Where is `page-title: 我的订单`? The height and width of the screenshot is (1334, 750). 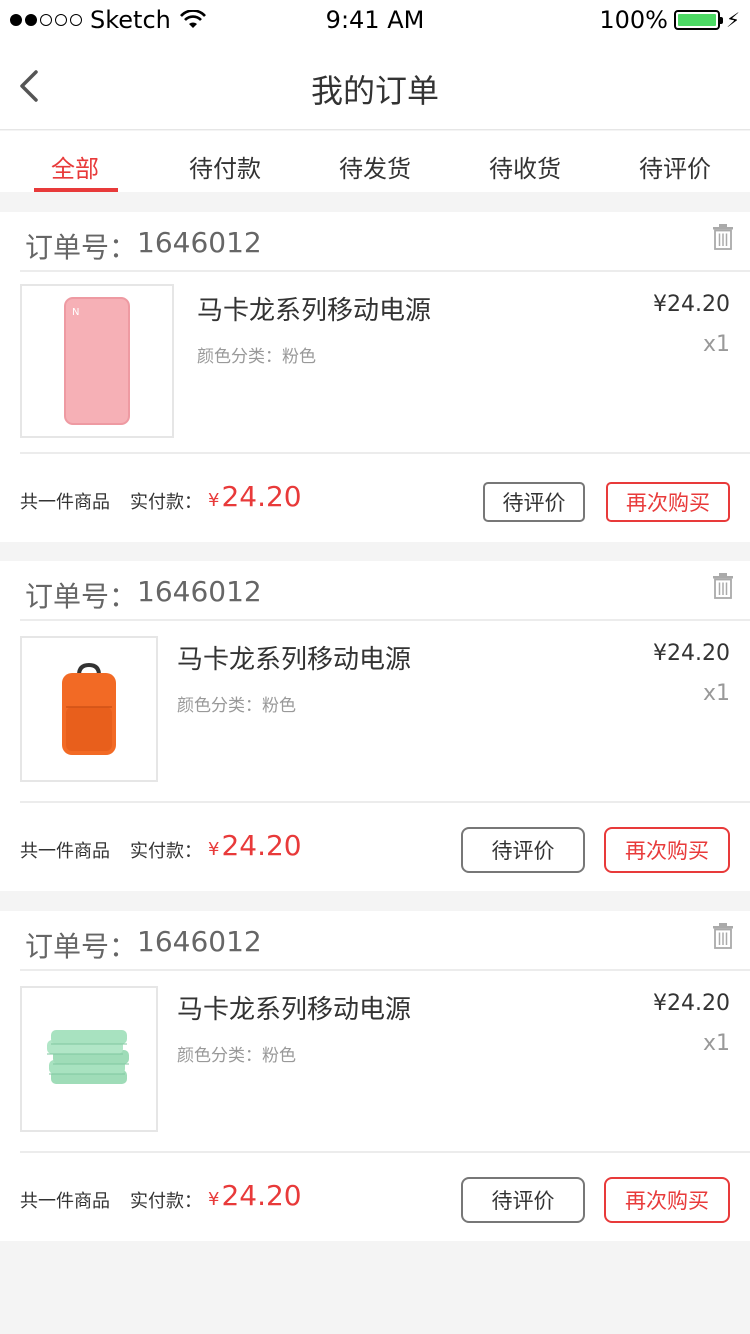 page-title: 我的订单 is located at coordinates (374, 91).